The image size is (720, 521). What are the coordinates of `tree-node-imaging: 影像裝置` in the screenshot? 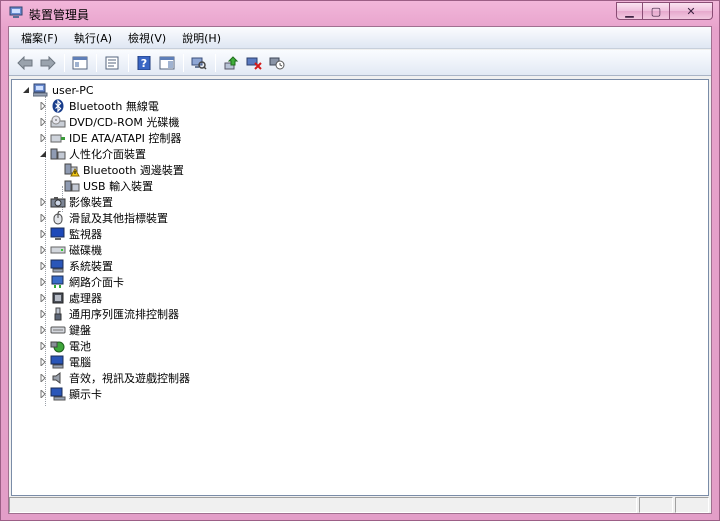 It's located at (75, 202).